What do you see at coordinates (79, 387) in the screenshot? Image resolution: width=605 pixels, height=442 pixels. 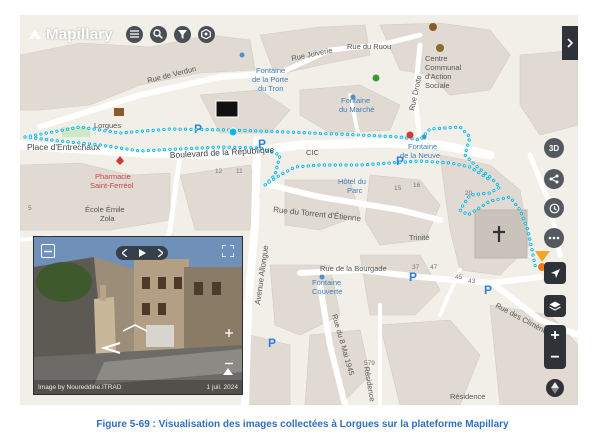 I see `credit-author: Image by Noureddine.ITRAD` at bounding box center [79, 387].